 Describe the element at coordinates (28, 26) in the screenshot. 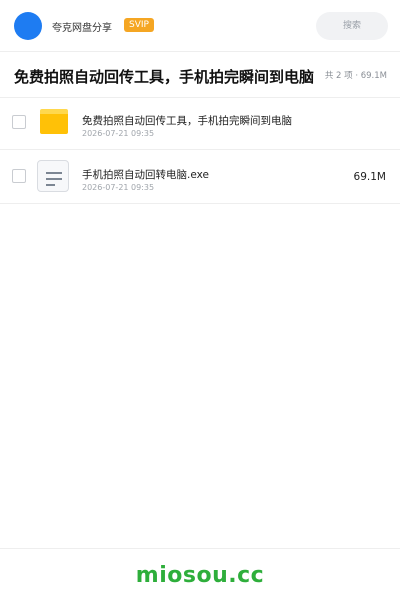

I see `avatar` at that location.